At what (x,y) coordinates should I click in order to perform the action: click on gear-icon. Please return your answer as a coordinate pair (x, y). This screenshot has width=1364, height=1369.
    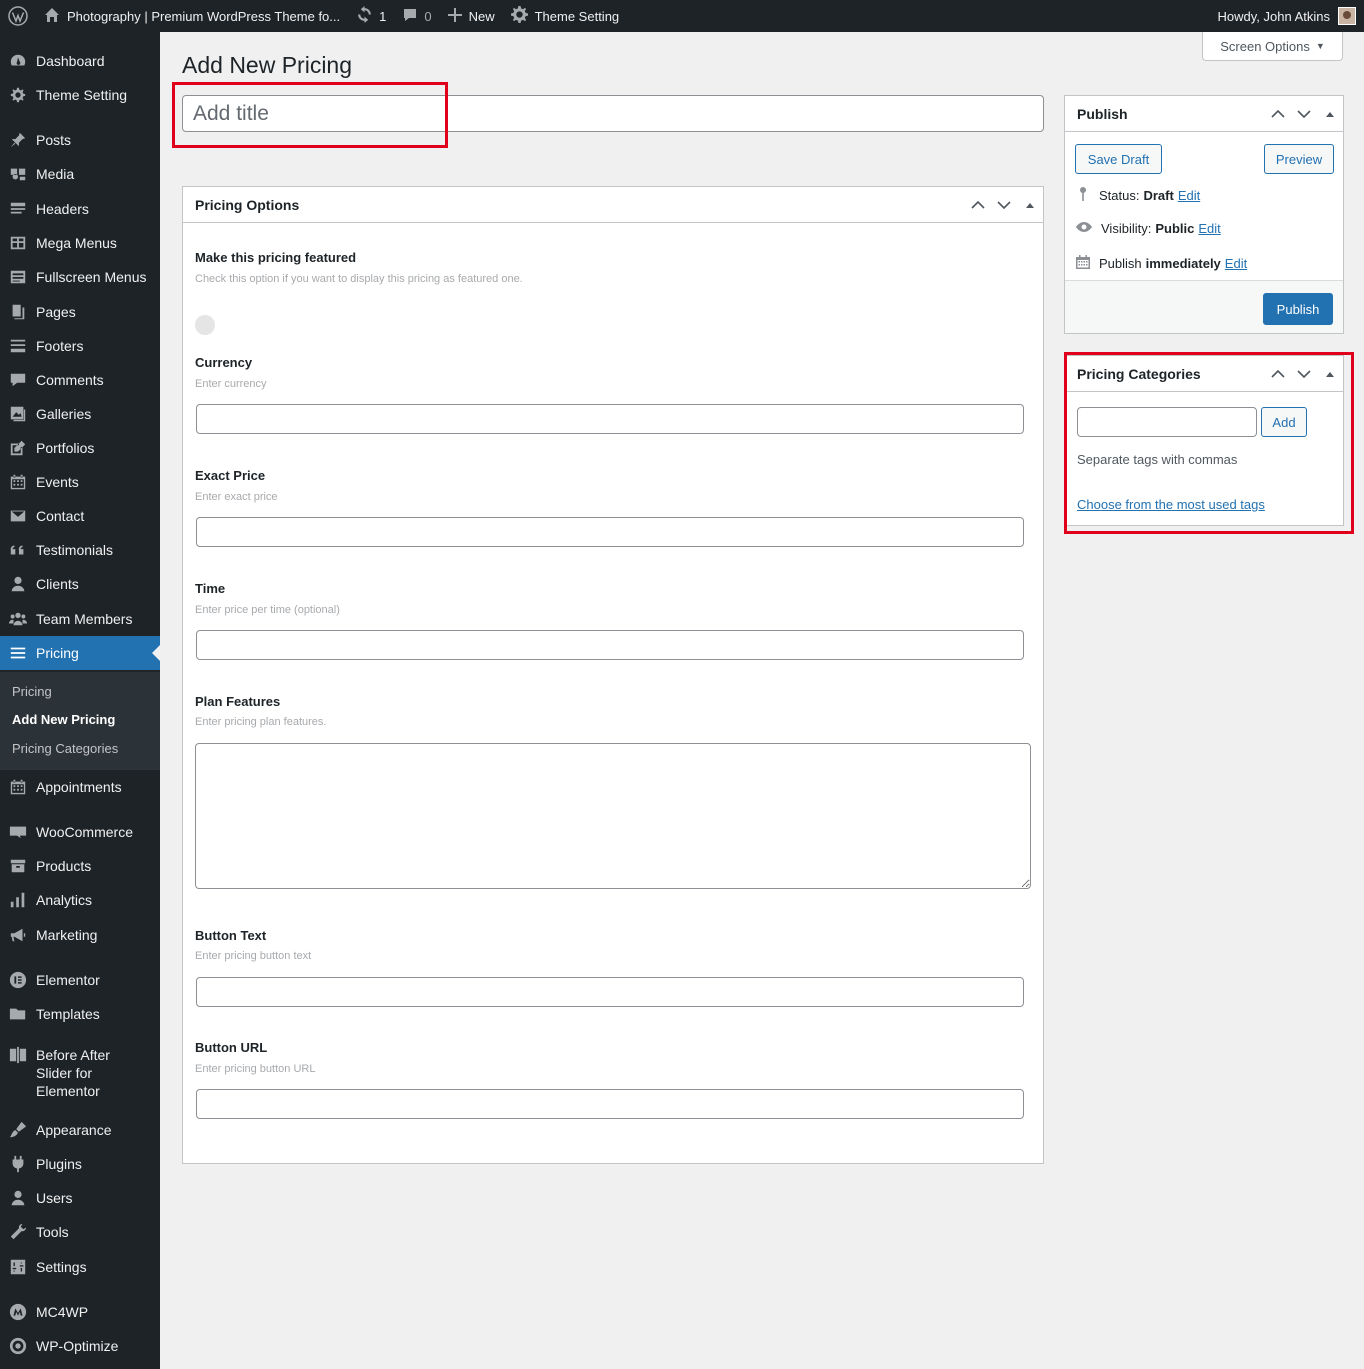
    Looking at the image, I should click on (18, 95).